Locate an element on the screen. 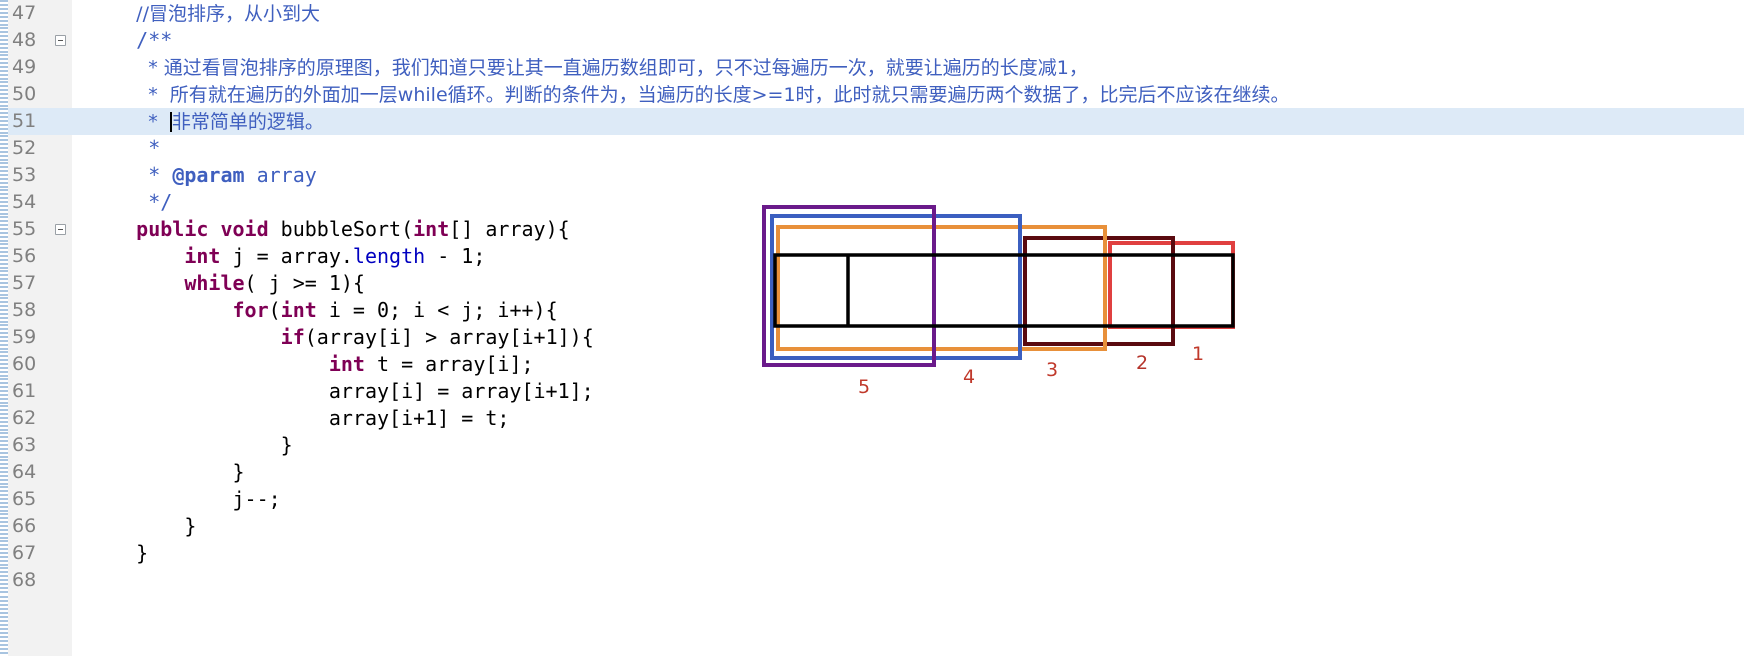  code-line-47: 47 //冒泡排序，从小到大 is located at coordinates (872, 13).